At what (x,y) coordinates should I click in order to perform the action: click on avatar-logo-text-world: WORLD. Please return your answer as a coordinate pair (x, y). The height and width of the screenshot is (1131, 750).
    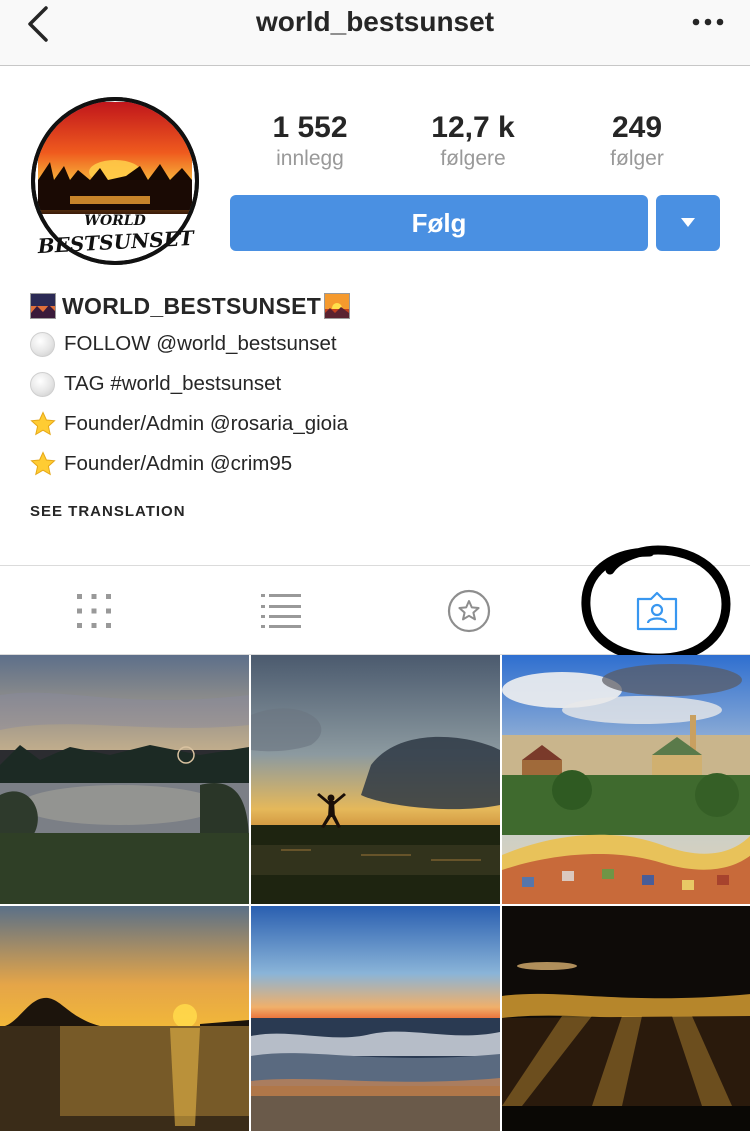
    Looking at the image, I should click on (115, 221).